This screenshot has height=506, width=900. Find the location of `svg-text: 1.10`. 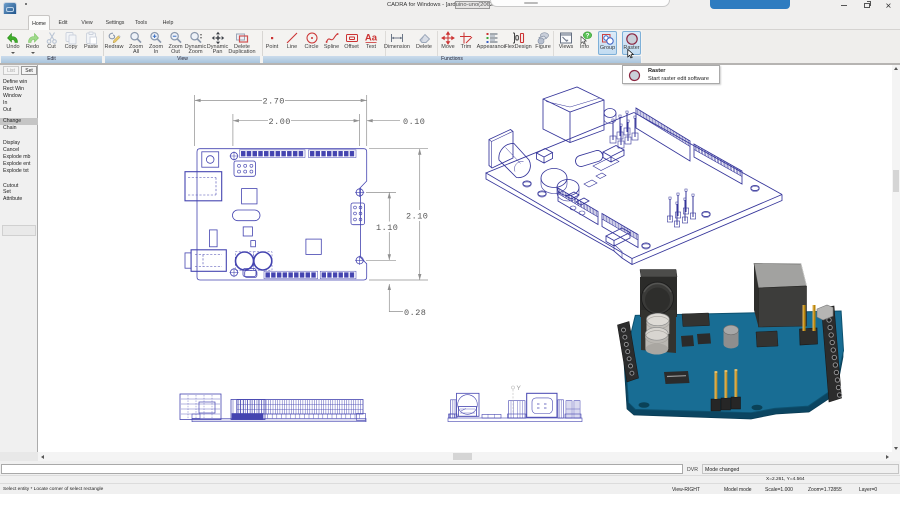

svg-text: 1.10 is located at coordinates (387, 228).